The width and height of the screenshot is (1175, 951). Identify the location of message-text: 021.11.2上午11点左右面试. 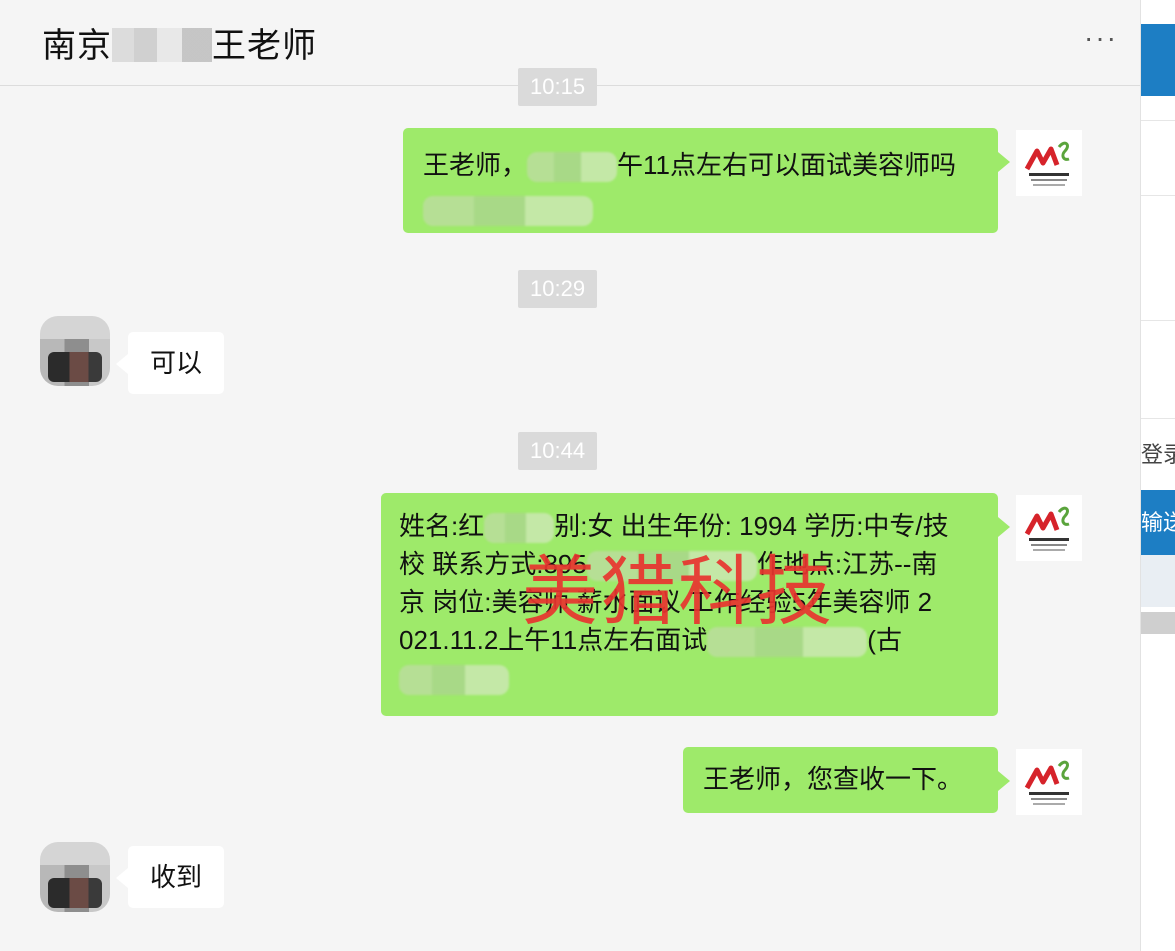
(553, 640).